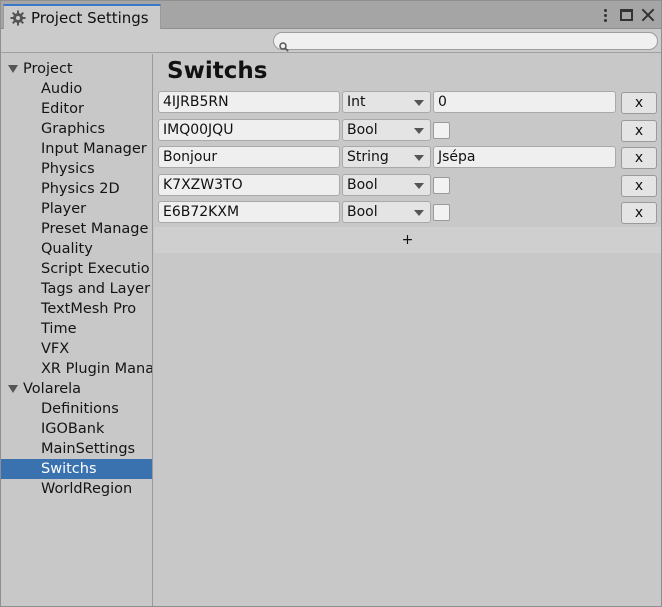  Describe the element at coordinates (386, 102) in the screenshot. I see `switch-type-dropdown: Int` at that location.